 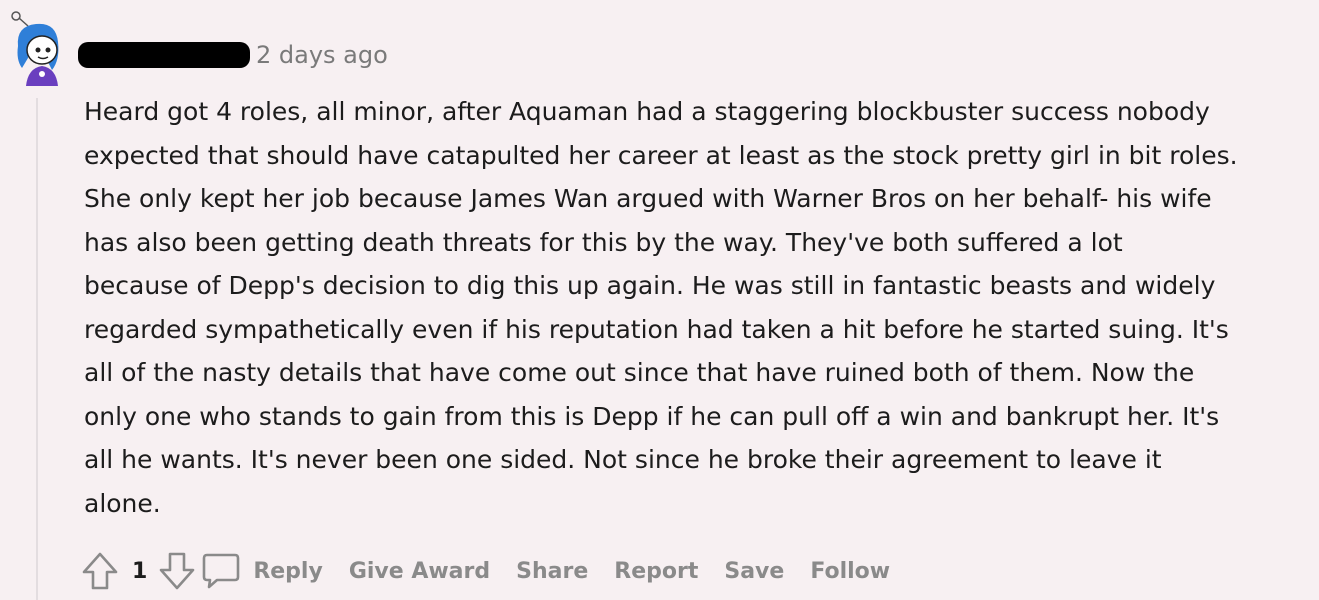 I want to click on vote-count: 1, so click(x=140, y=571).